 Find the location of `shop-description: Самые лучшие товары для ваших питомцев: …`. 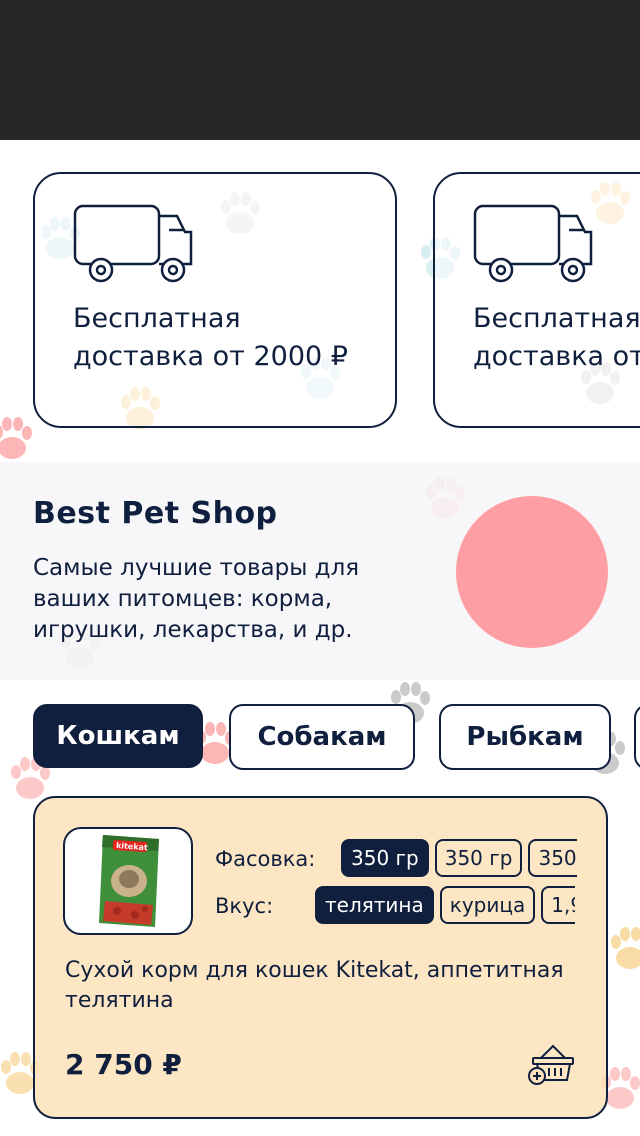

shop-description: Самые лучшие товары для ваших питомцев: … is located at coordinates (196, 599).